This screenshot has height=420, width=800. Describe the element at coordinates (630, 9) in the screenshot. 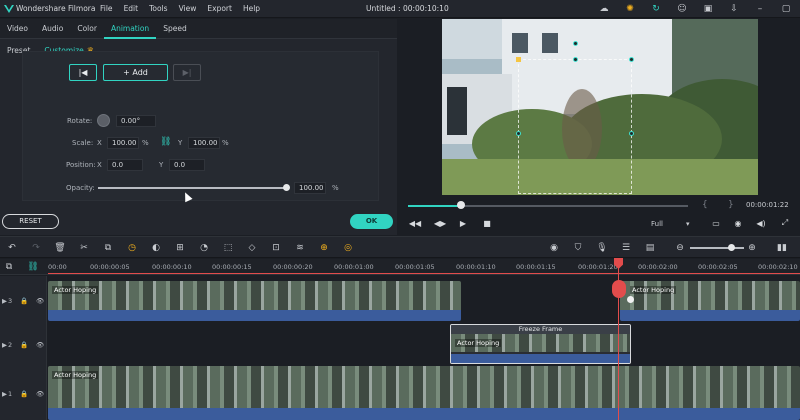

I see `bulb-icon: ✺` at that location.